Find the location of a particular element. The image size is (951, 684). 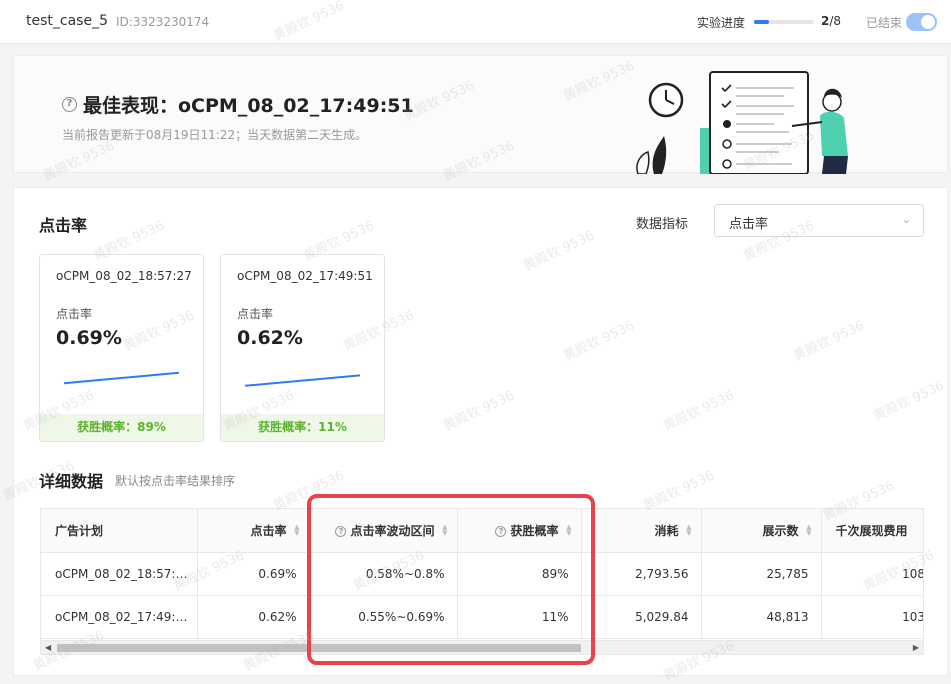

metric-selector-label: 数据指标 is located at coordinates (662, 224).